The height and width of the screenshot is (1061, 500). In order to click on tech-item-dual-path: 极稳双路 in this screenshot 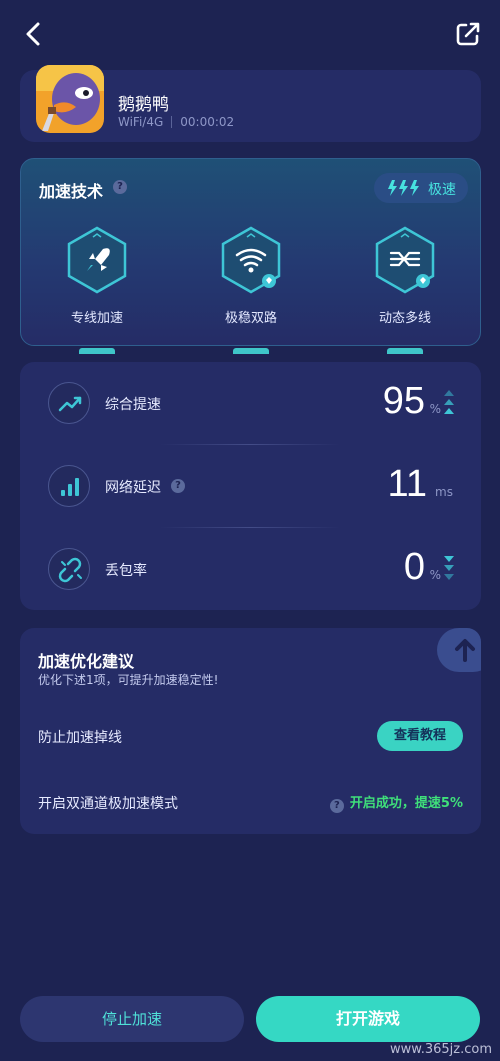, I will do `click(251, 289)`.